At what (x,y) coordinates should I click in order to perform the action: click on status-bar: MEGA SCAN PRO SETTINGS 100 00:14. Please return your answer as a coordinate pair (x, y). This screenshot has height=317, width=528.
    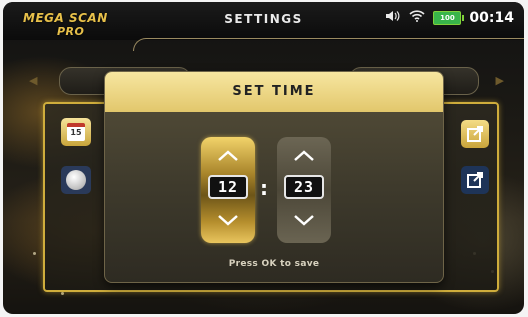
    Looking at the image, I should click on (263, 21).